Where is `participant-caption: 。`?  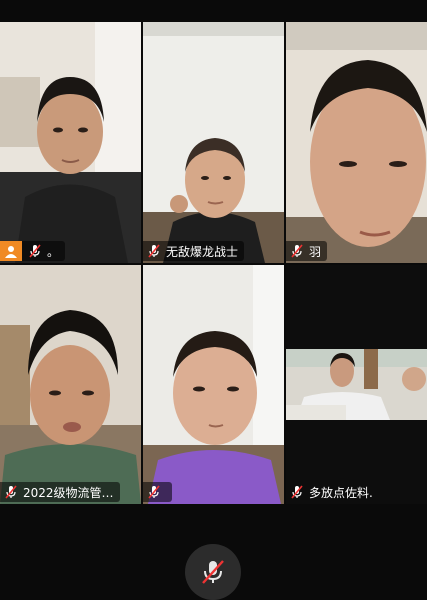 participant-caption: 。 is located at coordinates (33, 251).